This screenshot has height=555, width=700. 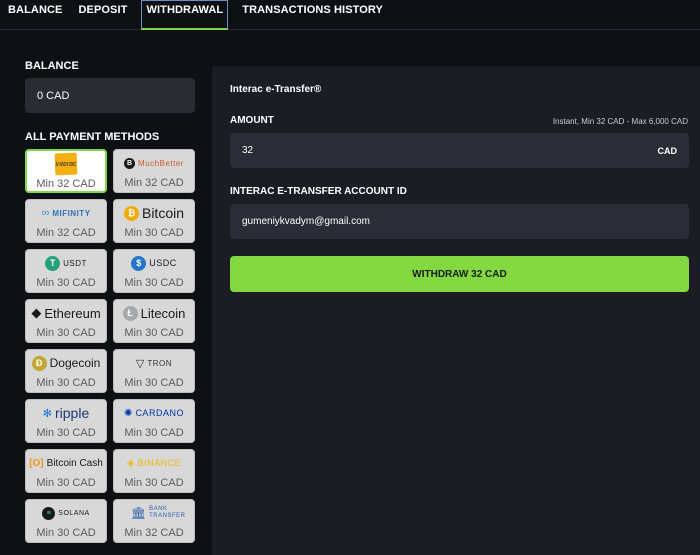 I want to click on bitcoin-cash-logo: [O] Bitcoin Cash, so click(x=66, y=463).